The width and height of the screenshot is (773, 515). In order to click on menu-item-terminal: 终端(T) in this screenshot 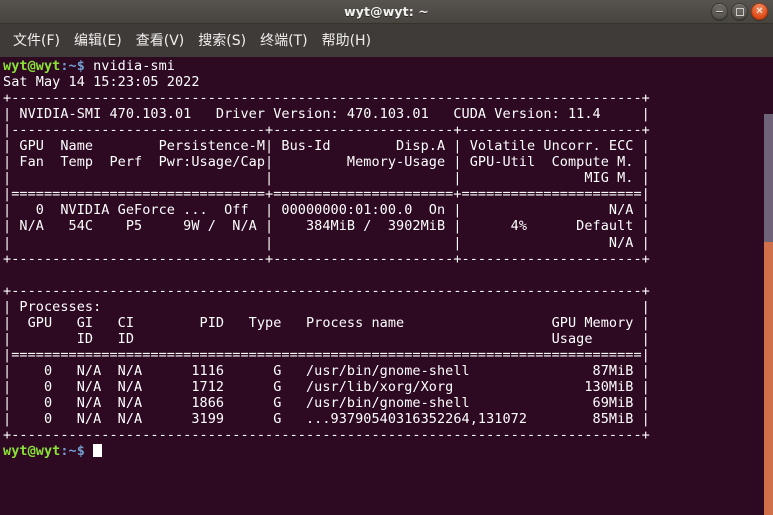, I will do `click(283, 40)`.